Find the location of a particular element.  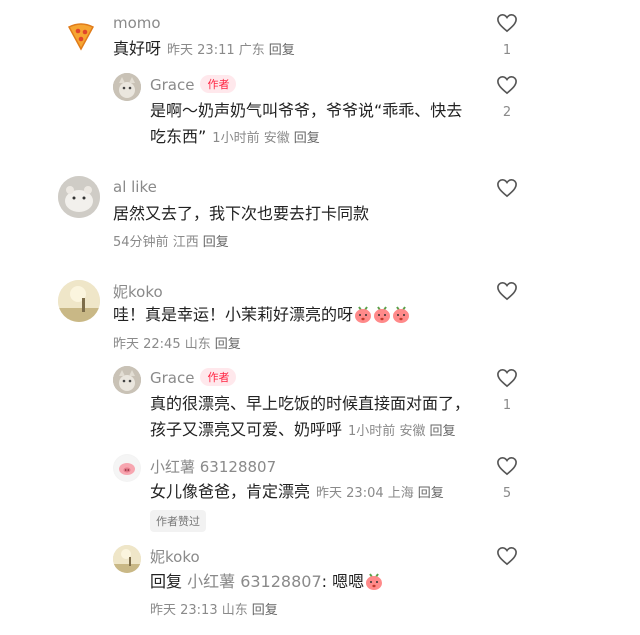

comment-text: 女儿像爸爸，肯定漂亮 昨天 23:04 上海 回复 is located at coordinates (297, 491).